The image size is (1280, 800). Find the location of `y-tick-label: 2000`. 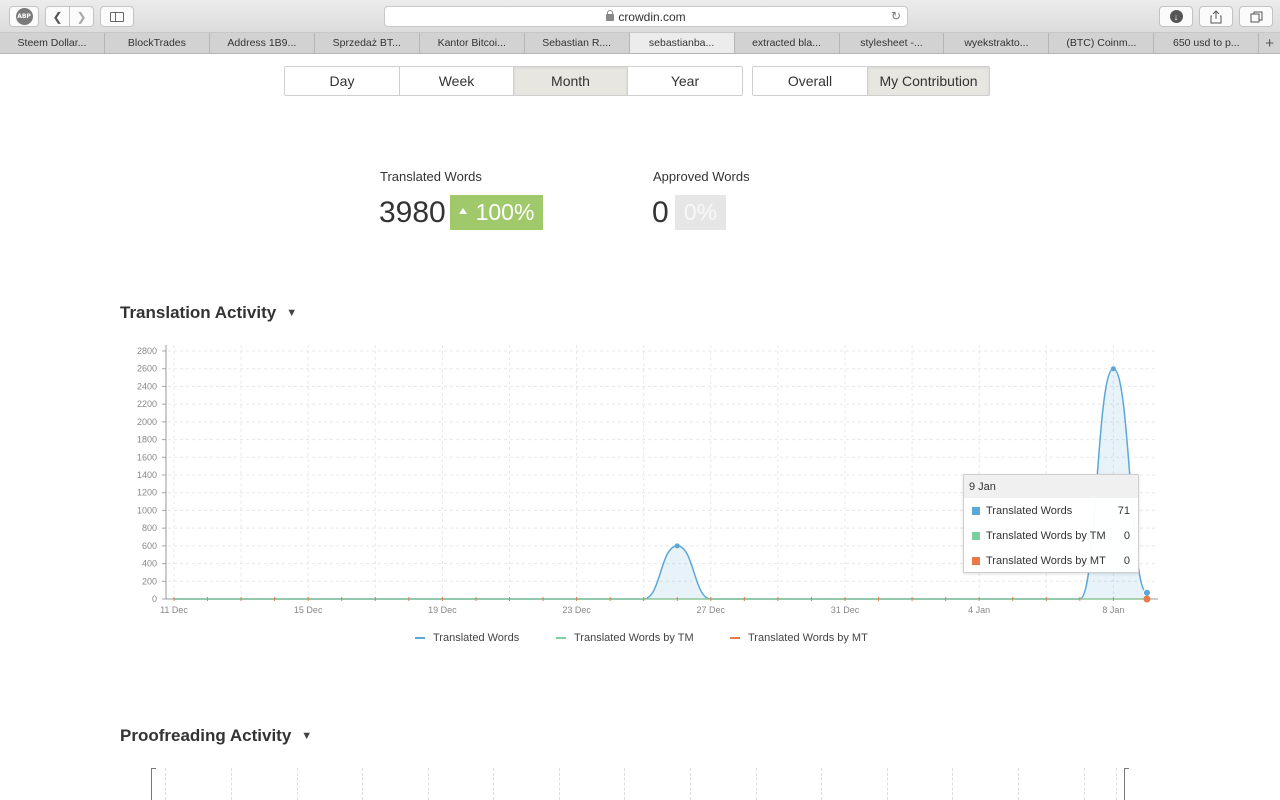

y-tick-label: 2000 is located at coordinates (147, 422).